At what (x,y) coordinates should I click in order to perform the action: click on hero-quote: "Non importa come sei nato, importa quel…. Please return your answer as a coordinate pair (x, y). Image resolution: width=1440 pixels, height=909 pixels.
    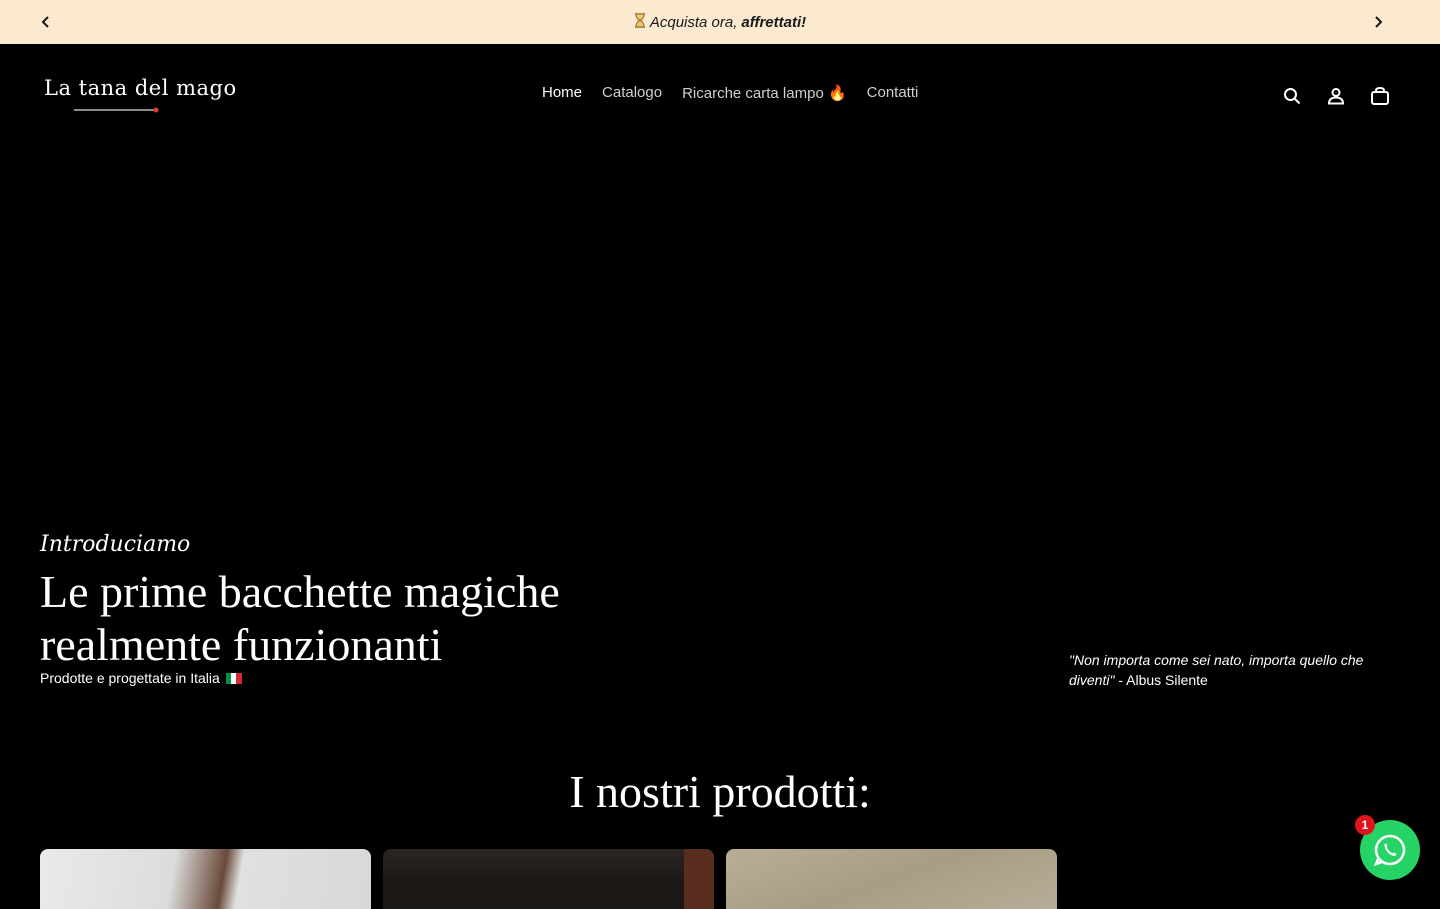
    Looking at the image, I should click on (1234, 670).